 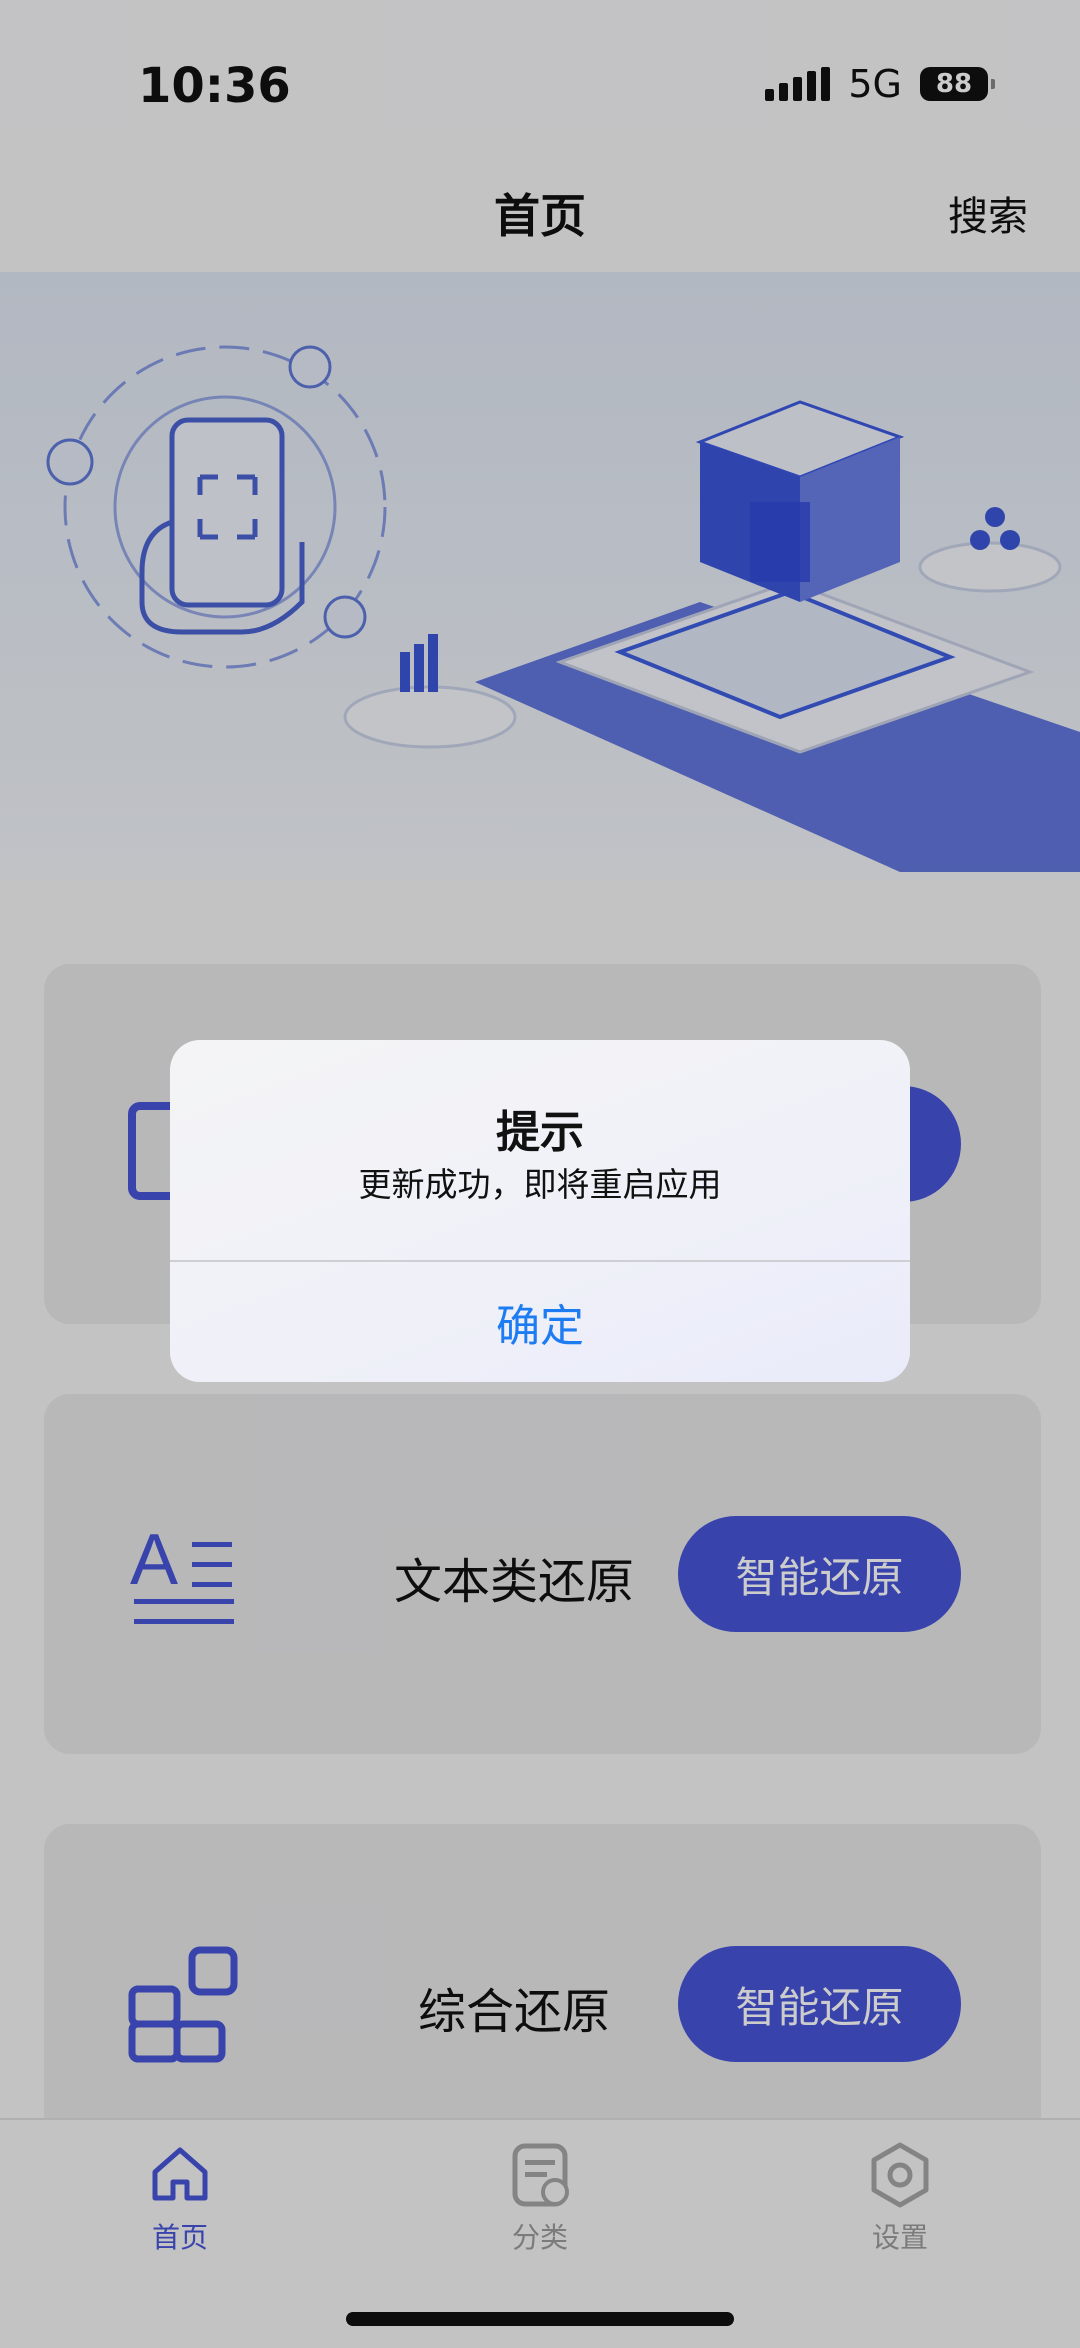 What do you see at coordinates (540, 1184) in the screenshot?
I see `dialog-message: 更新成功，即将重启应用` at bounding box center [540, 1184].